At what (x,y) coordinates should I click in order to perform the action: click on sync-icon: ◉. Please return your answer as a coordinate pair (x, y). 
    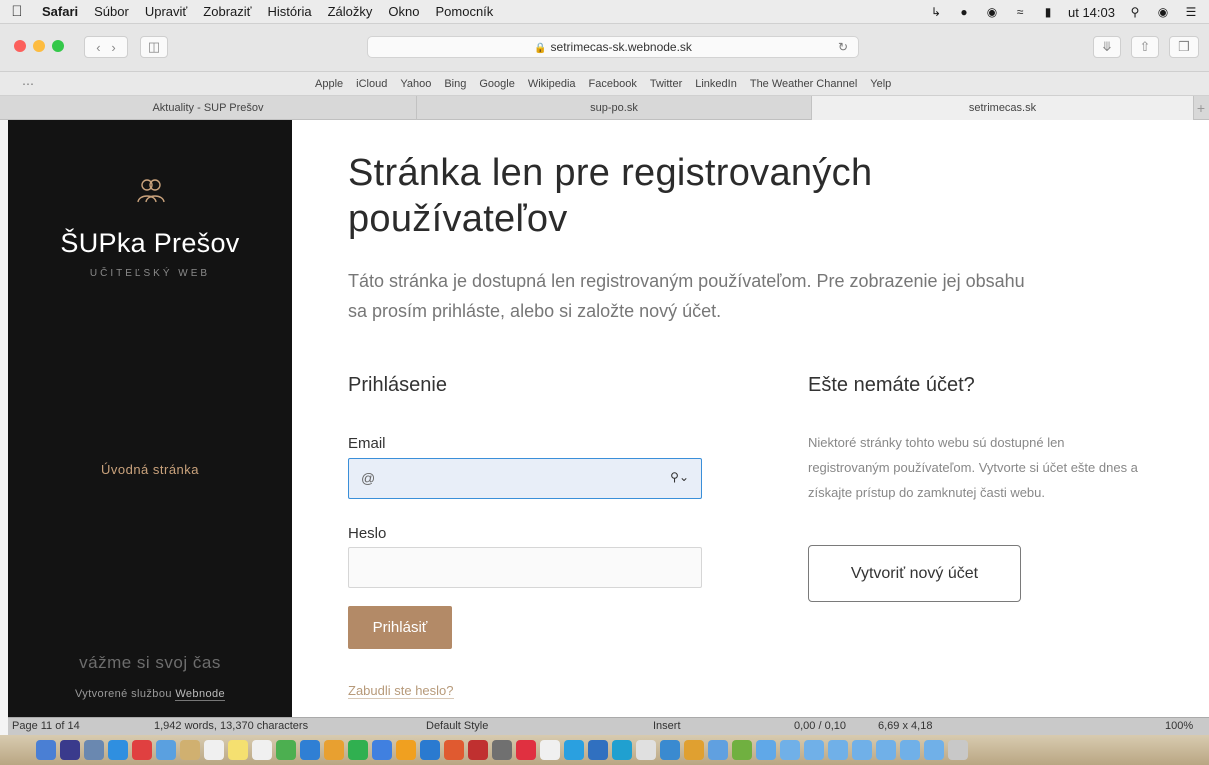
    Looking at the image, I should click on (992, 12).